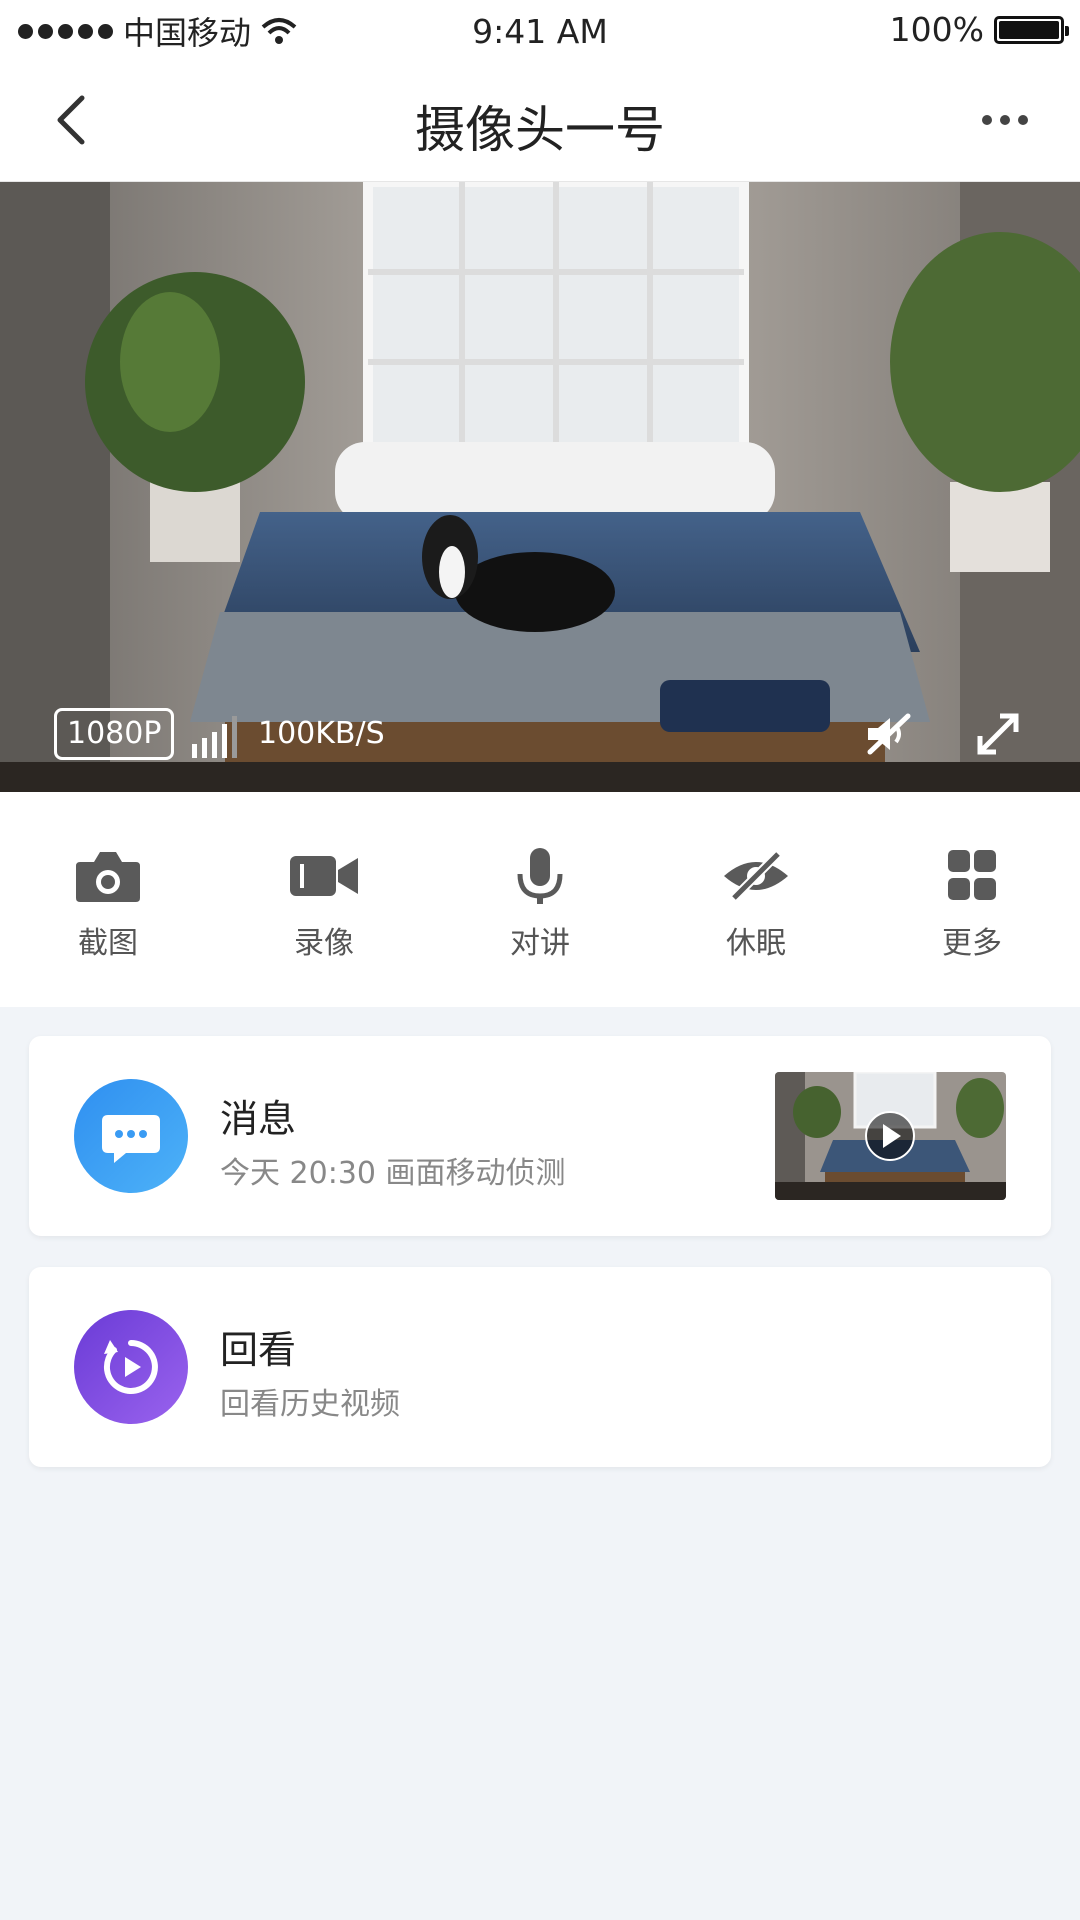 This screenshot has height=1920, width=1080. Describe the element at coordinates (1031, 29) in the screenshot. I see `battery-icon` at that location.